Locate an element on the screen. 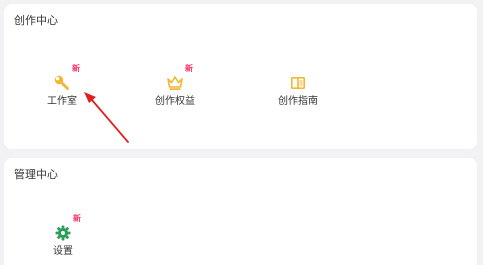 This screenshot has width=483, height=265. management-center-title: 管理中心 is located at coordinates (36, 174).